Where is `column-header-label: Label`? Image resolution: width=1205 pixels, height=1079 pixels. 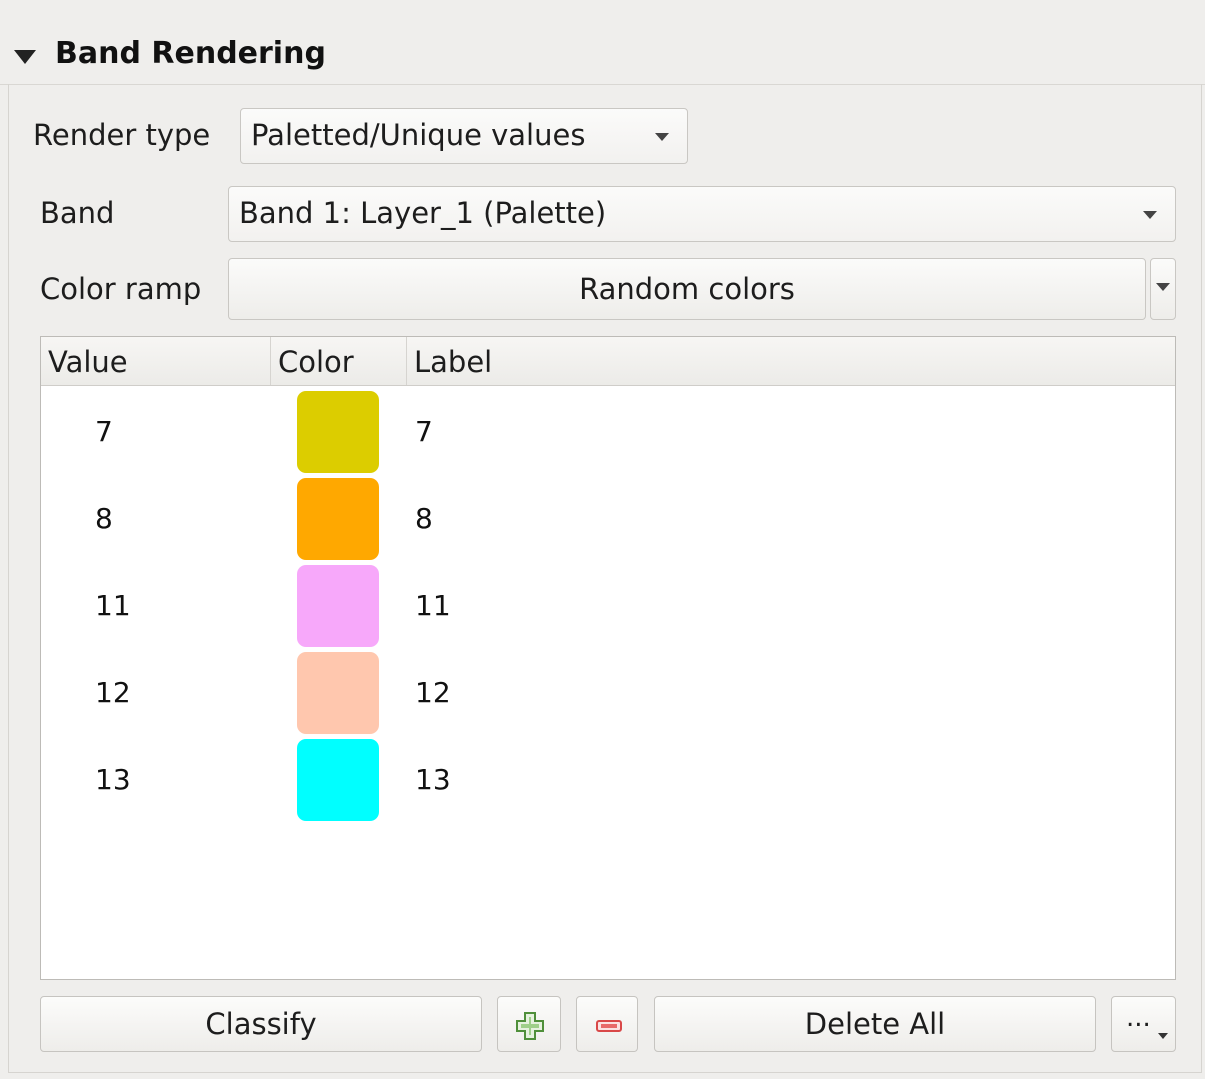 column-header-label: Label is located at coordinates (791, 361).